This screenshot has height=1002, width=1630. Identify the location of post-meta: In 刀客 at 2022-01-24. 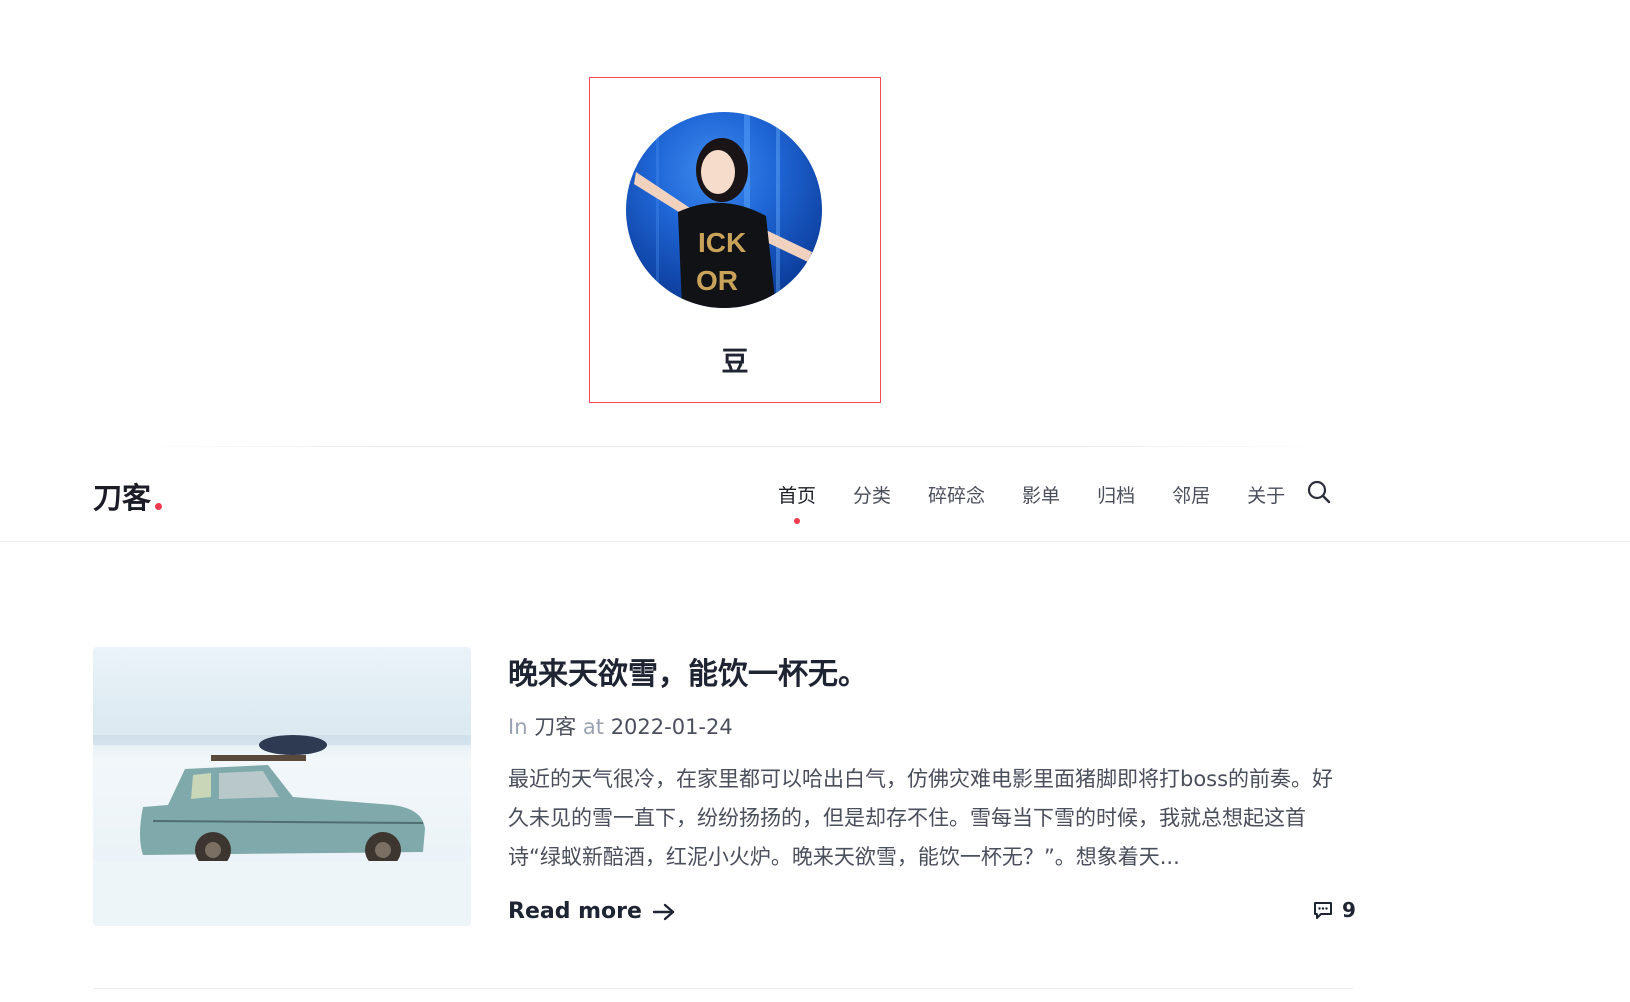
(620, 726).